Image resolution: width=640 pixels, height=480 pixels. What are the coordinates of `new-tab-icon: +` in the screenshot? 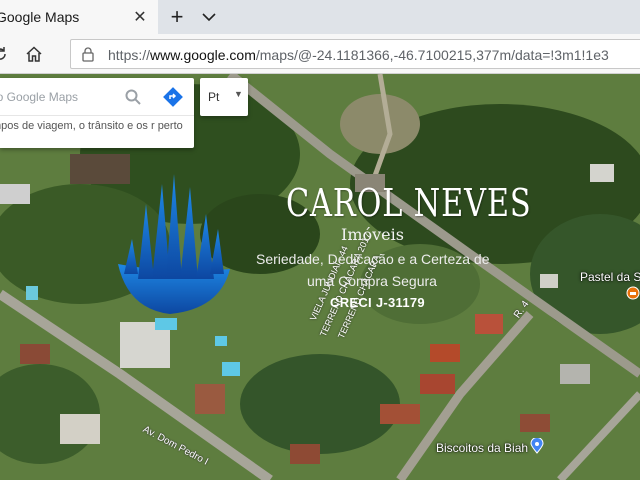 It's located at (177, 16).